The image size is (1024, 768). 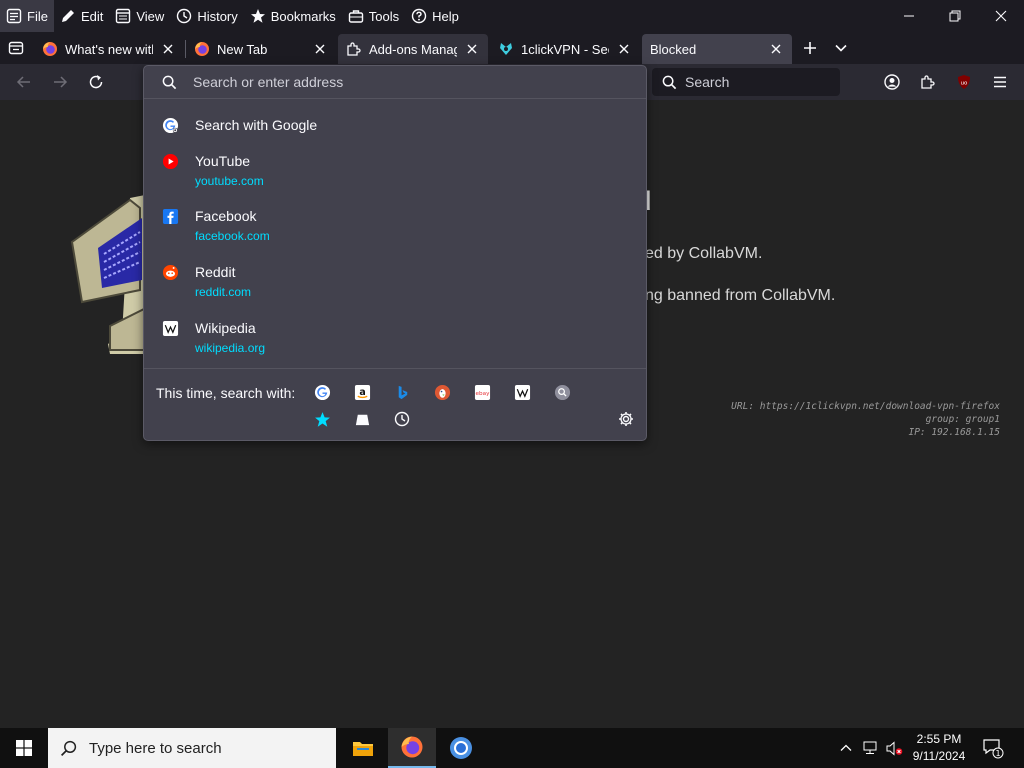 What do you see at coordinates (997, 753) in the screenshot?
I see `notification-count: 1` at bounding box center [997, 753].